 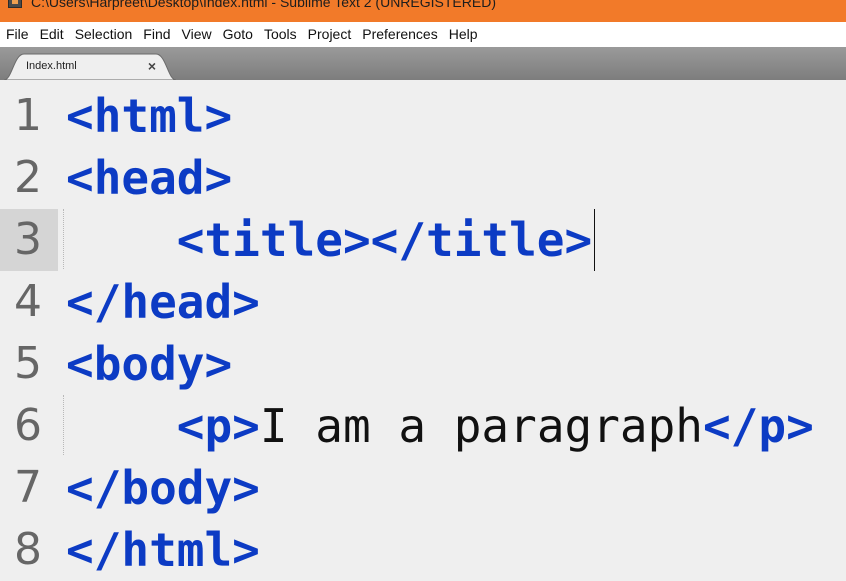 I want to click on code-content: <head>, so click(x=149, y=178).